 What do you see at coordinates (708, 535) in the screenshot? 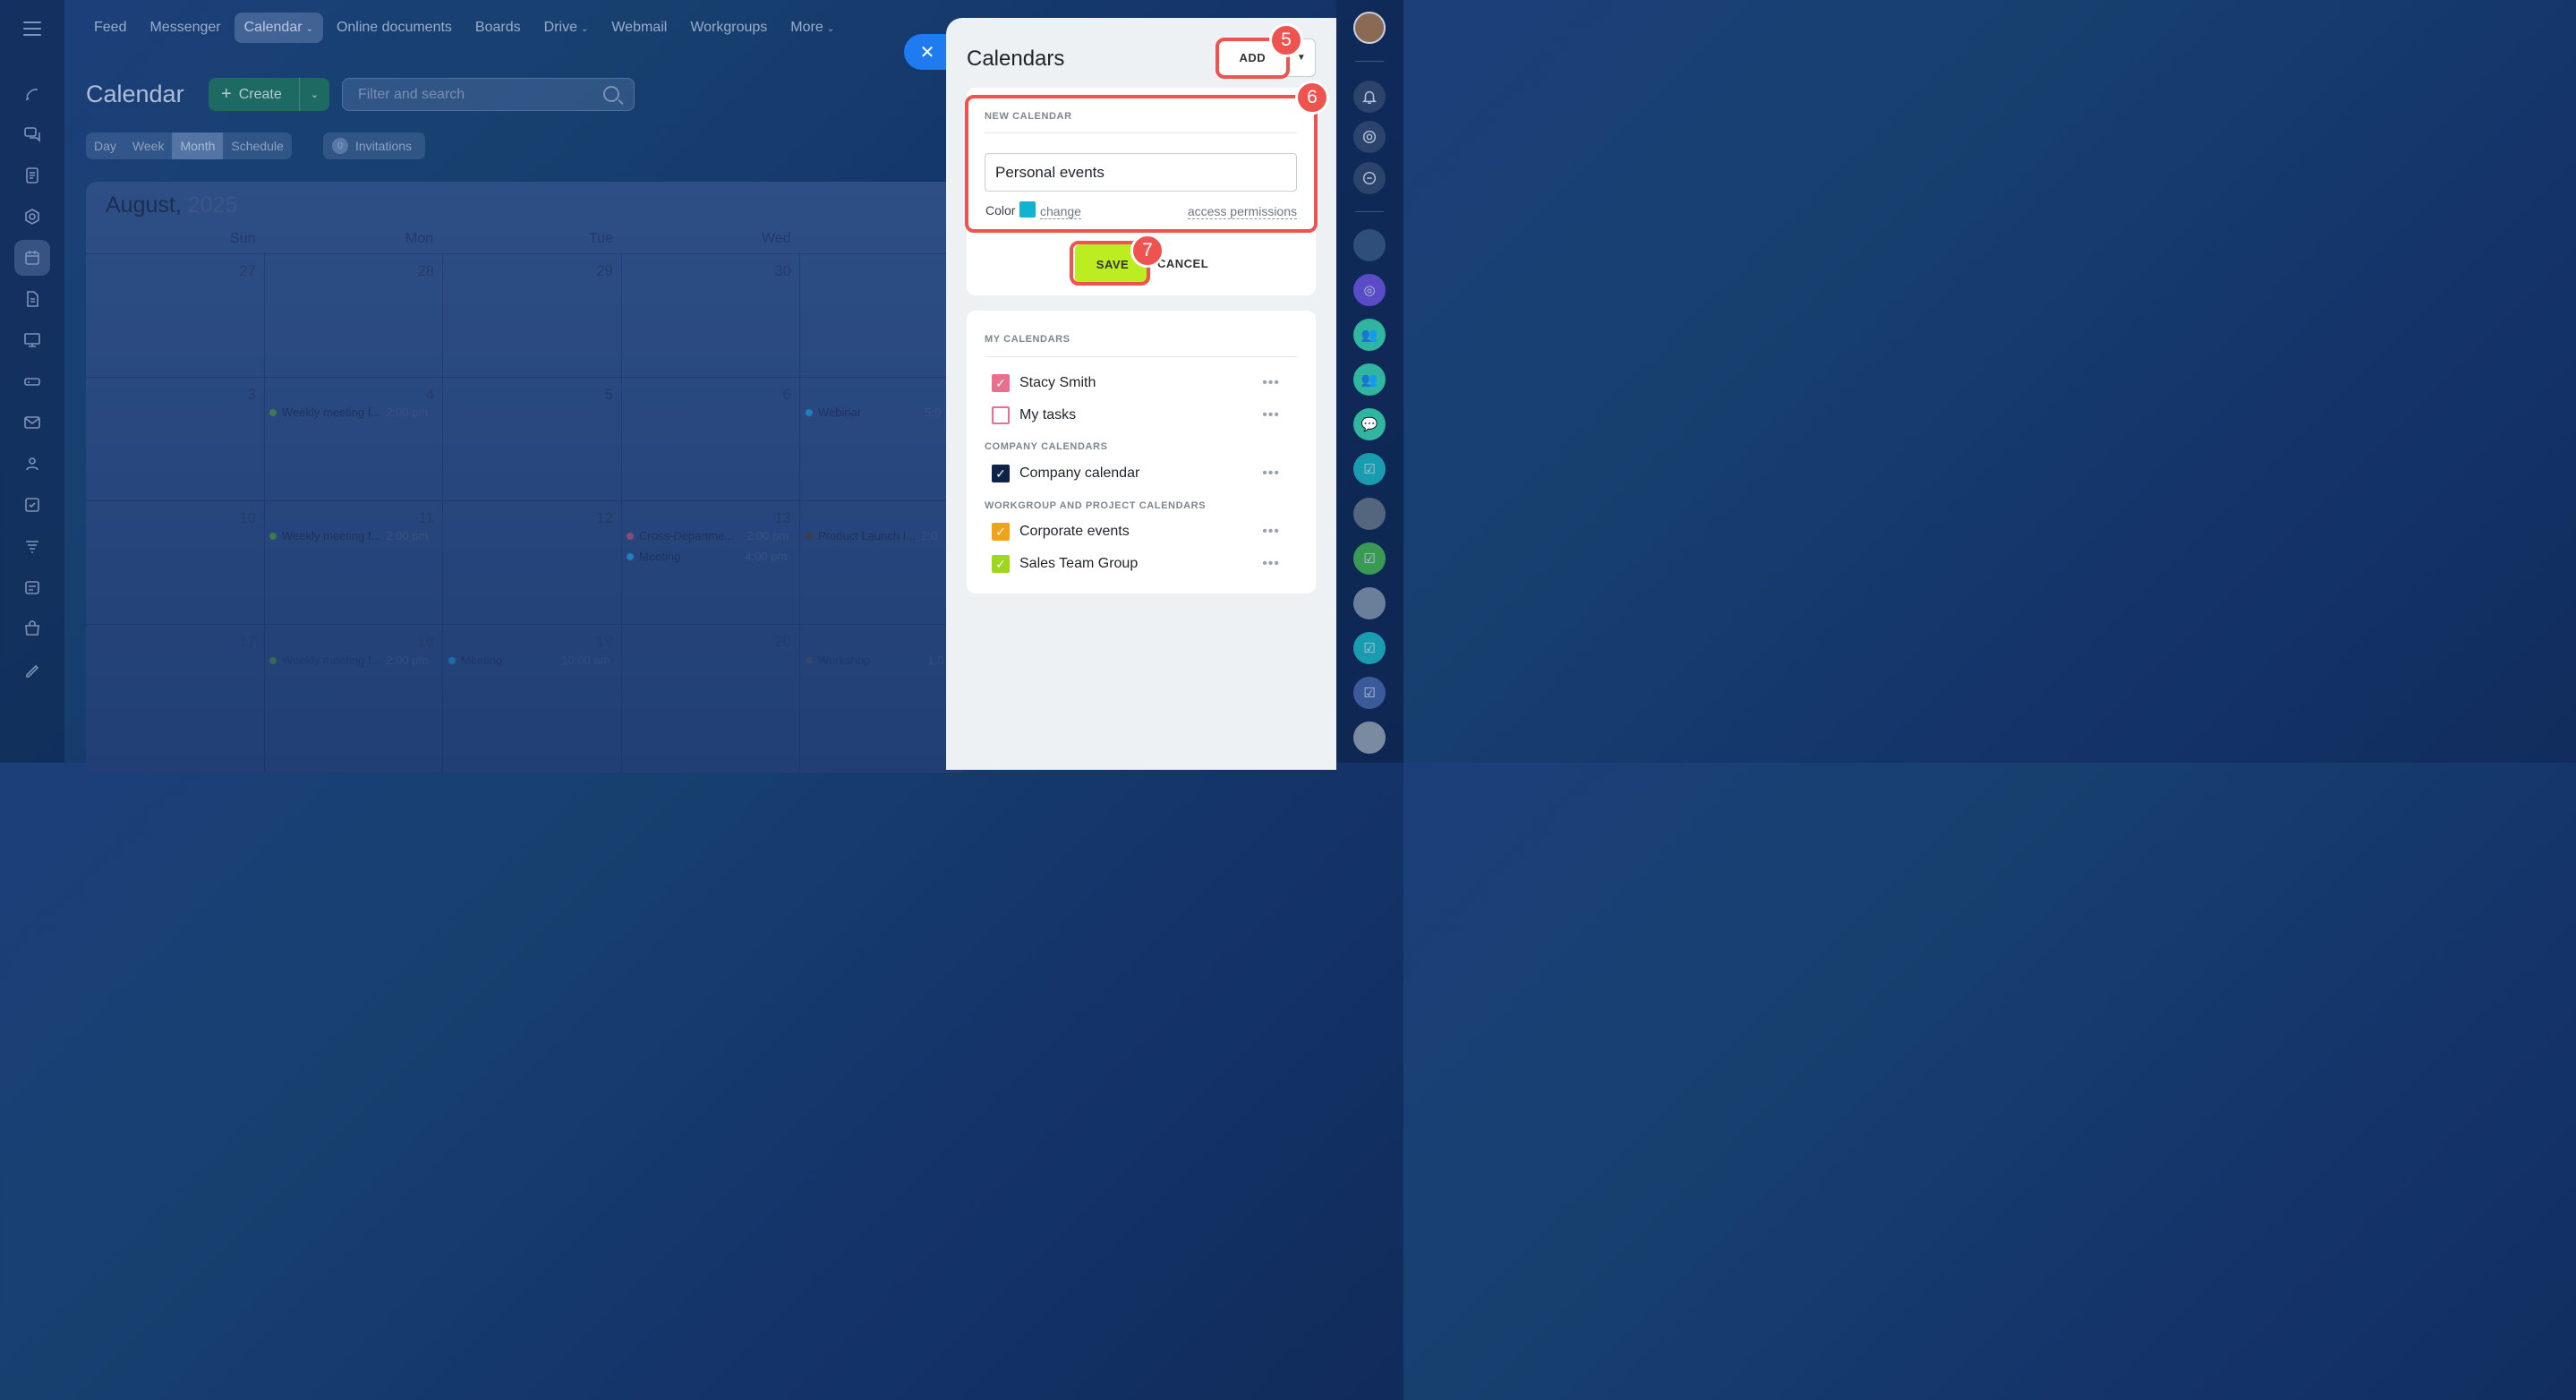
I see `calendar-event: Cross-Departme... 2:00 pm` at bounding box center [708, 535].